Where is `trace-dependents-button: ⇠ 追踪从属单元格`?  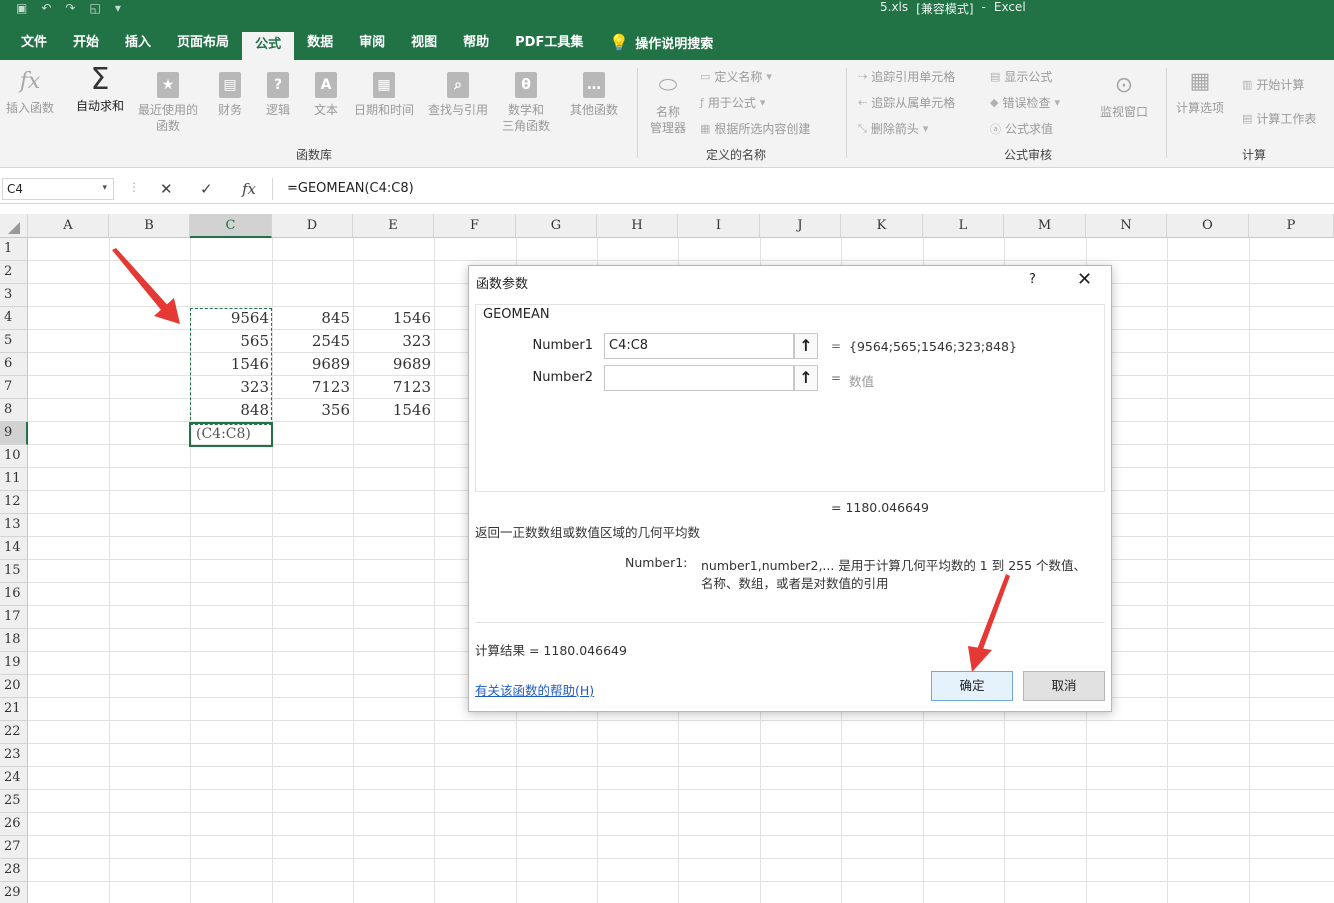
trace-dependents-button: ⇠ 追踪从属单元格 is located at coordinates (906, 102).